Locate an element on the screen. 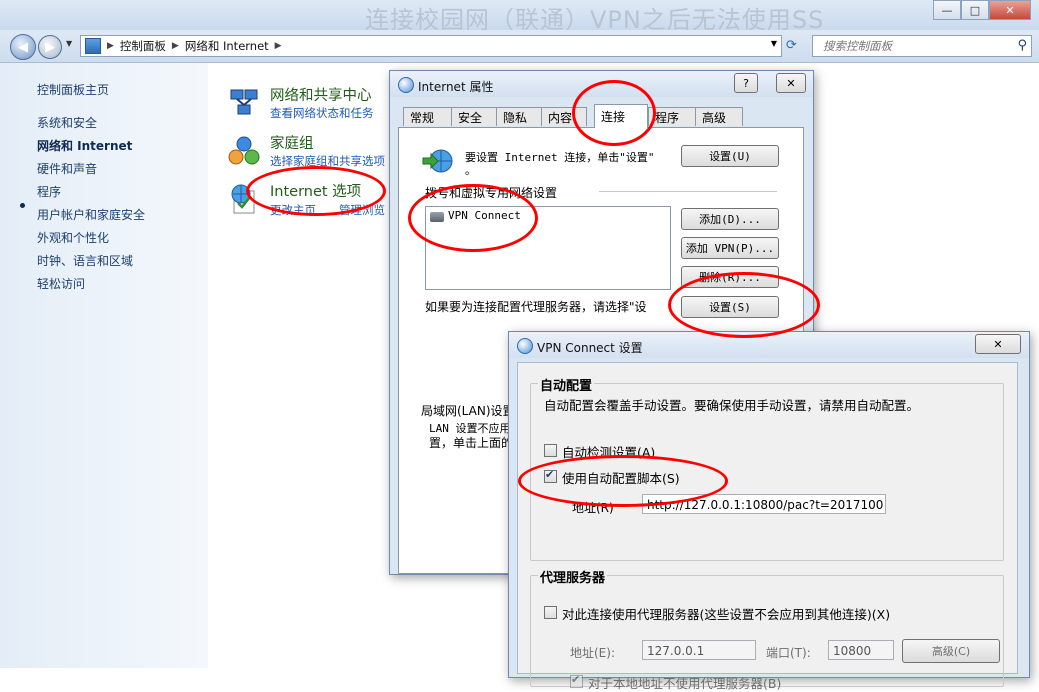 The height and width of the screenshot is (692, 1039). internet-properties-titlebar: Internet 属性 ? ✕ is located at coordinates (601, 84).